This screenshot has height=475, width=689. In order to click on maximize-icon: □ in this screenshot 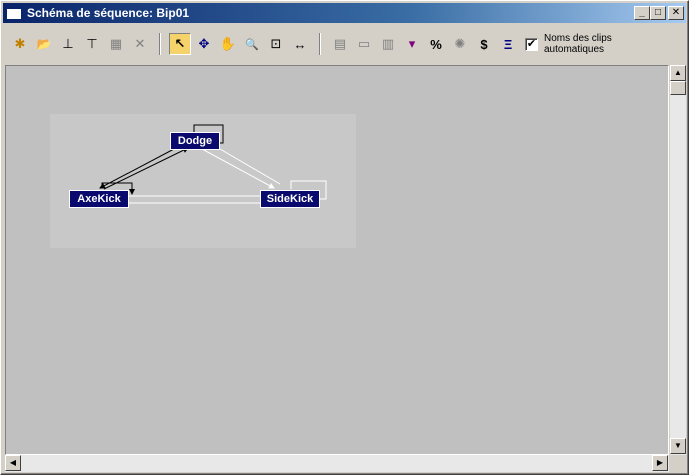, I will do `click(658, 12)`.